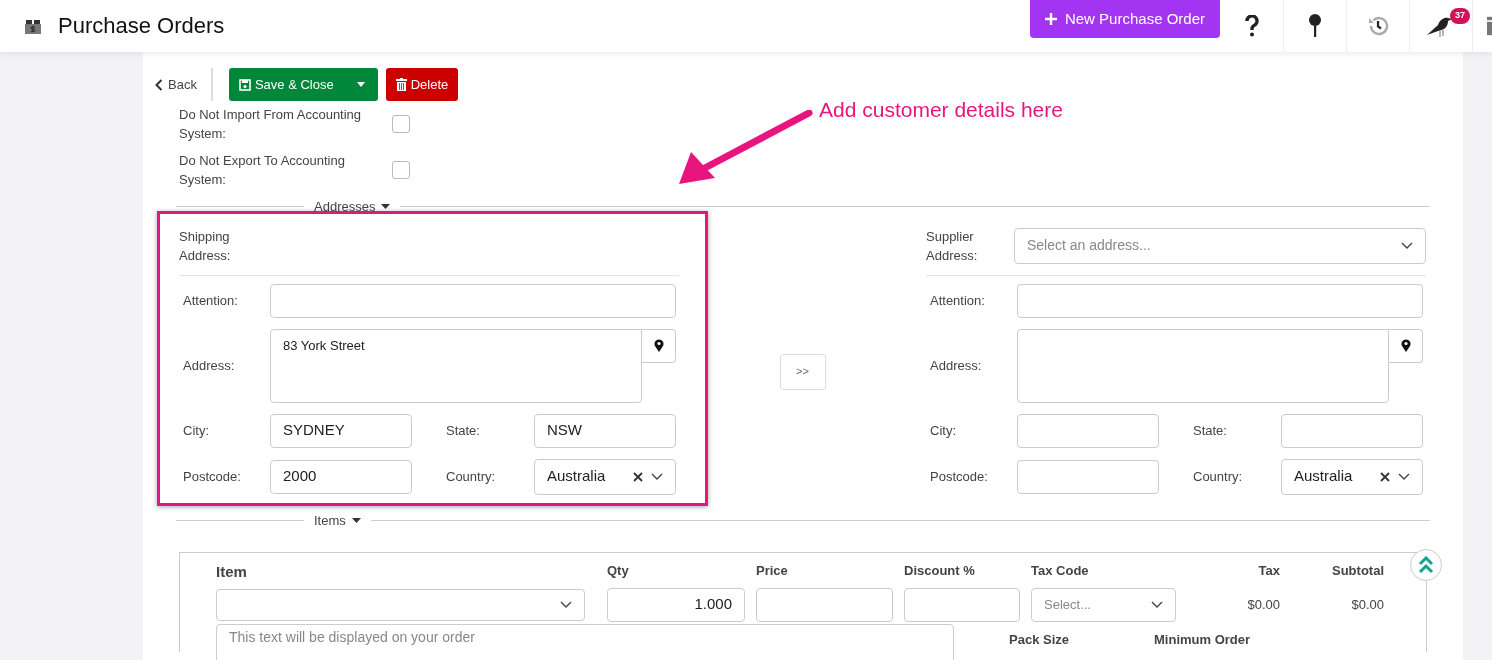 Image resolution: width=1492 pixels, height=660 pixels. What do you see at coordinates (456, 365) in the screenshot?
I see `address-textarea: 83 York Street` at bounding box center [456, 365].